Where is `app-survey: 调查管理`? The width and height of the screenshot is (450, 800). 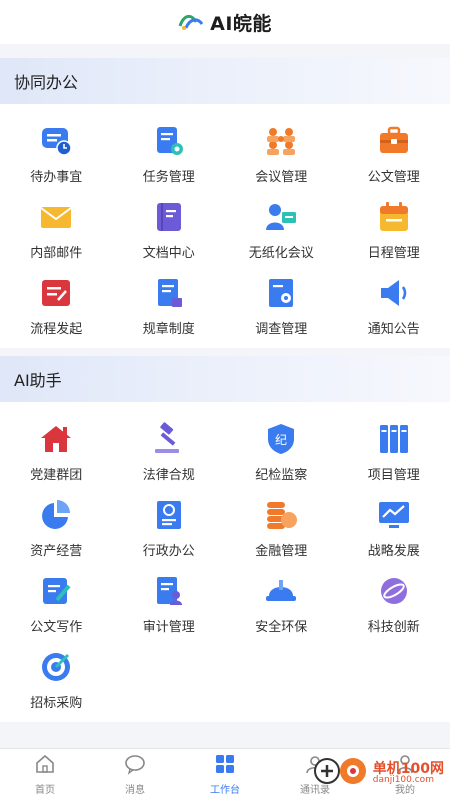 app-survey: 调查管理 is located at coordinates (281, 306).